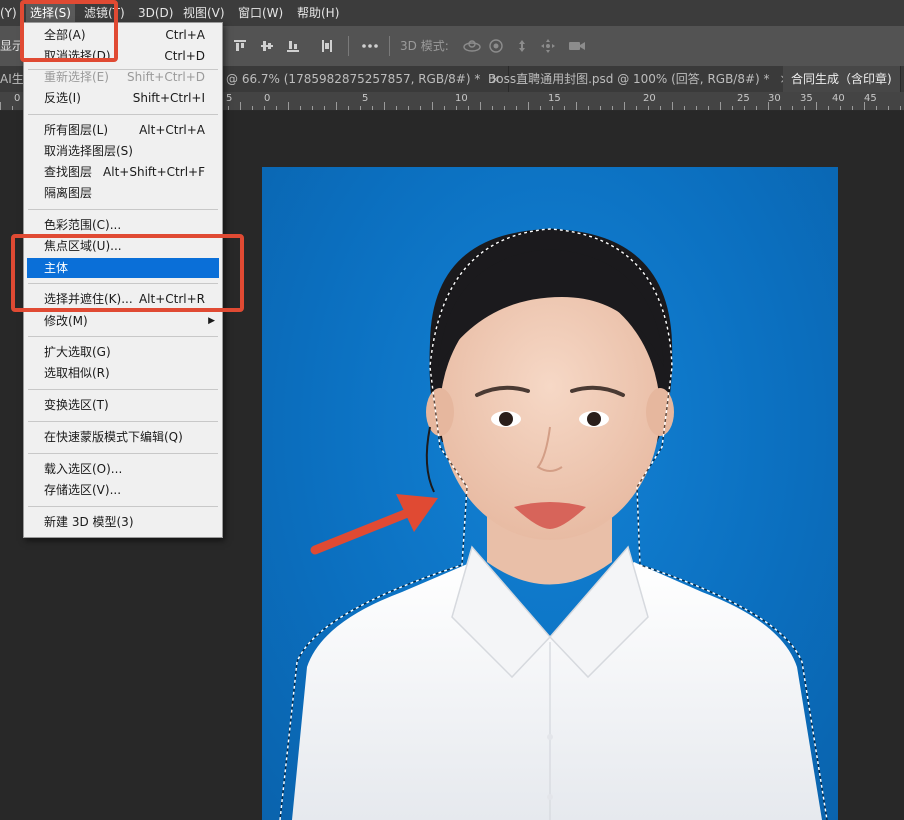 This screenshot has height=820, width=904. Describe the element at coordinates (348, 46) in the screenshot. I see `options-separator` at that location.